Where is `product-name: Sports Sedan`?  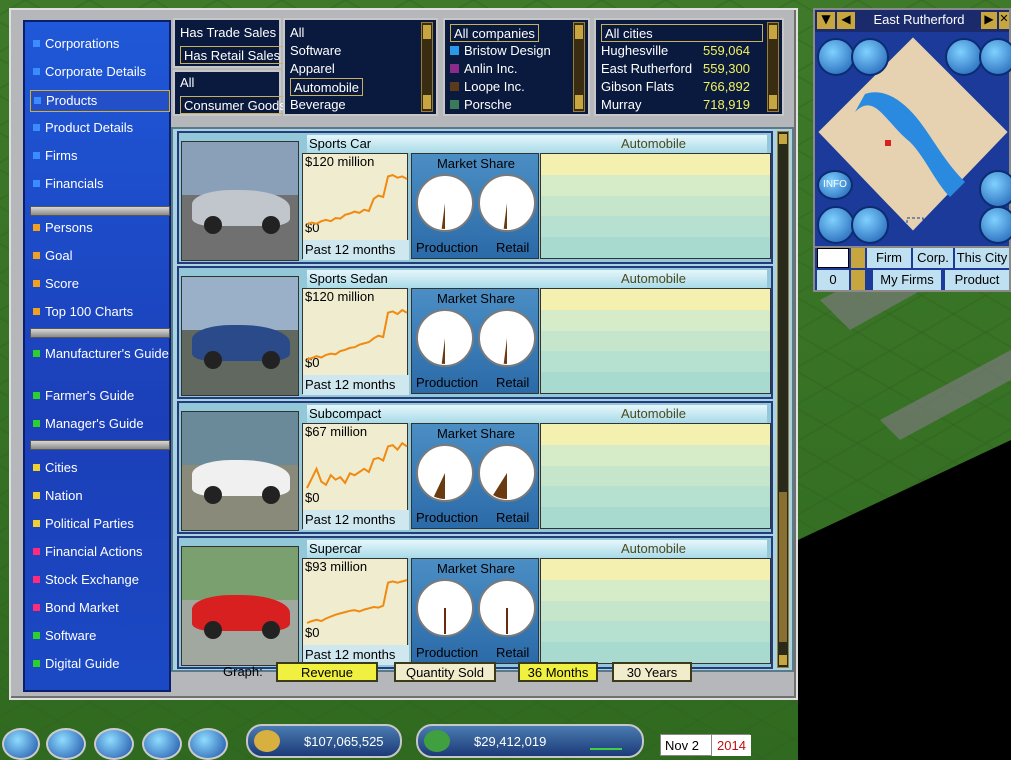 product-name: Sports Sedan is located at coordinates (348, 278).